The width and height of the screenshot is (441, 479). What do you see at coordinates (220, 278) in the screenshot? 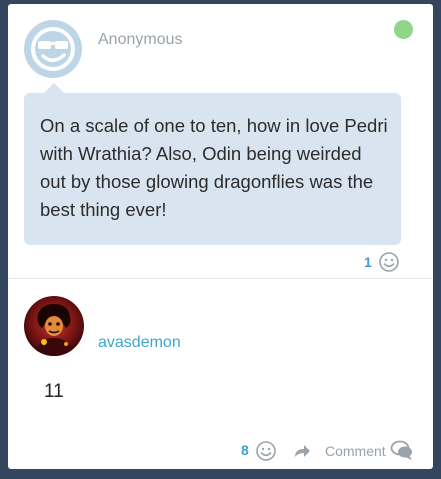
I see `divider` at bounding box center [220, 278].